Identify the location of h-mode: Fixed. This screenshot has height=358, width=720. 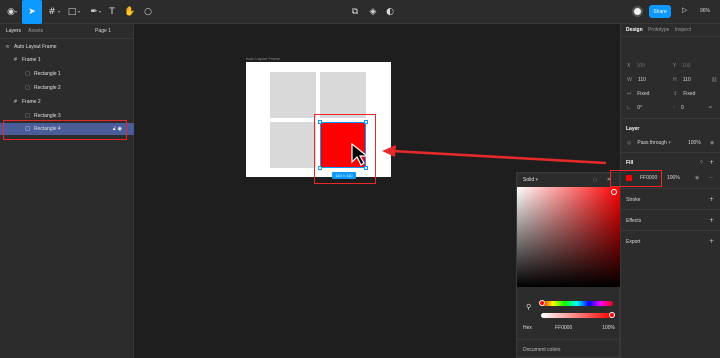
(689, 94).